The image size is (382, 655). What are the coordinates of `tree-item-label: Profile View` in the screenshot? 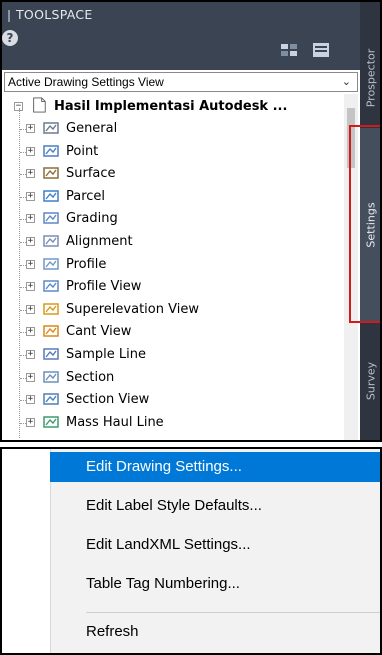 It's located at (104, 287).